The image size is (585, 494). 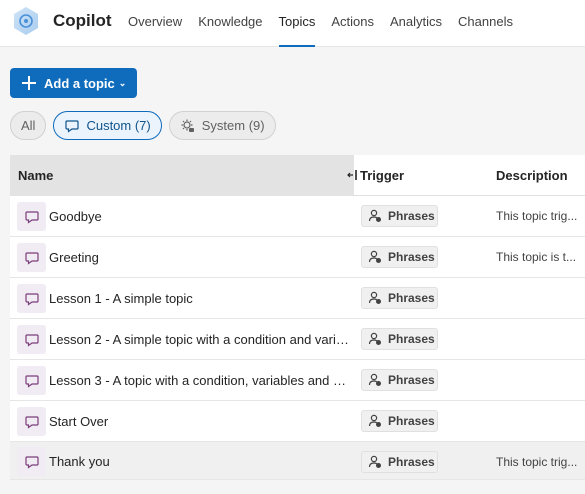 What do you see at coordinates (72, 126) in the screenshot?
I see `chat-bubble-icon` at bounding box center [72, 126].